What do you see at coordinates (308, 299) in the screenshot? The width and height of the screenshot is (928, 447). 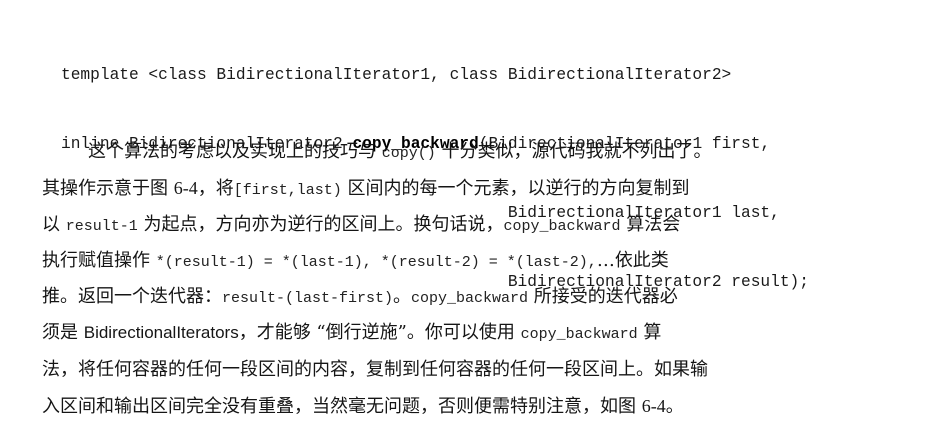 I see `inline-code: result-(last-first)` at bounding box center [308, 299].